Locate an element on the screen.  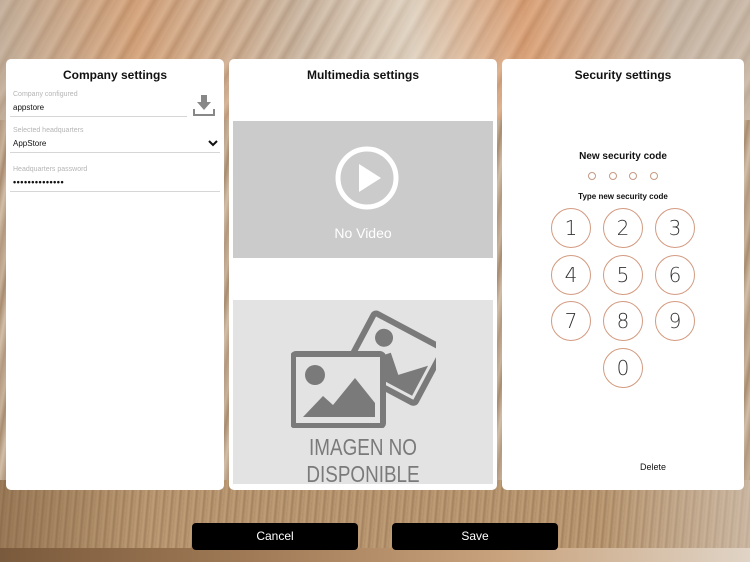
company-configured-label: Company configured is located at coordinates (45, 94).